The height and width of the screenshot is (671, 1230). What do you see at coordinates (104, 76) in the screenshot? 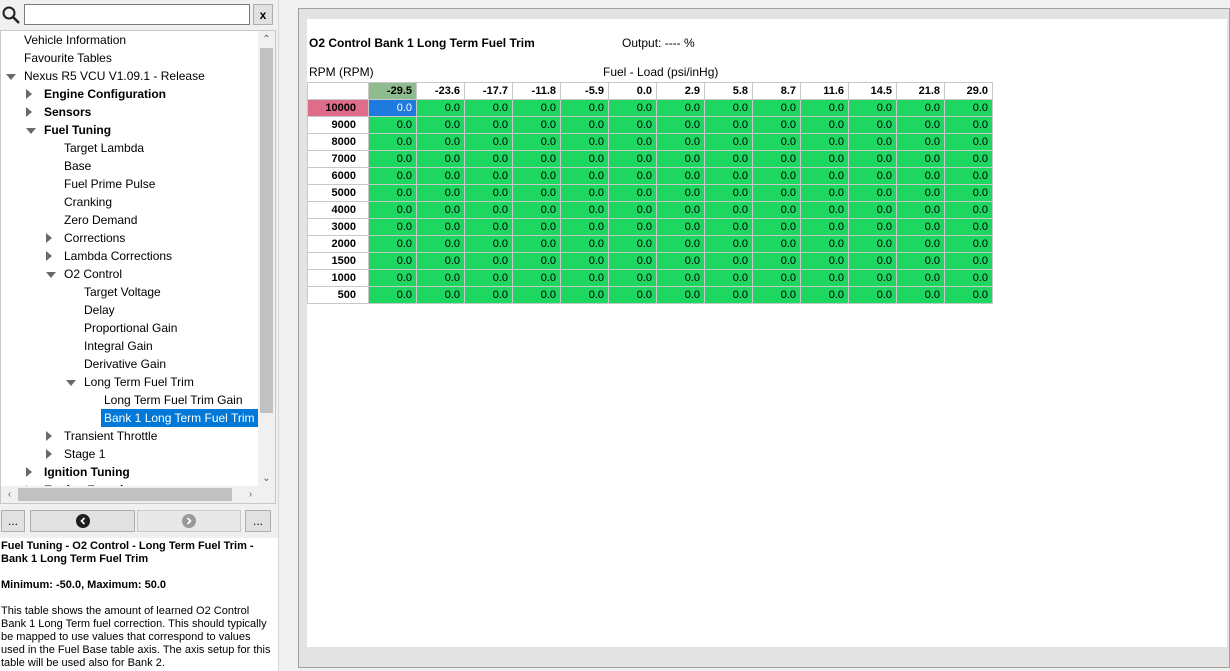
I see `tree-item: Nexus R5 VCU V1.09.1 - Release` at bounding box center [104, 76].